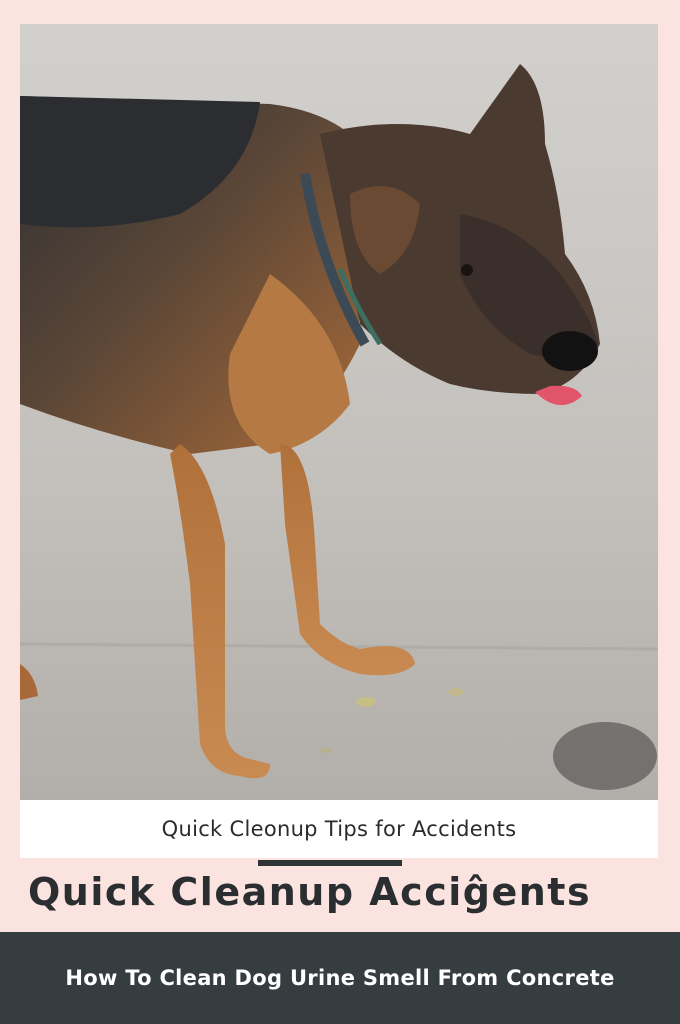  I want to click on dog-eye, so click(467, 270).